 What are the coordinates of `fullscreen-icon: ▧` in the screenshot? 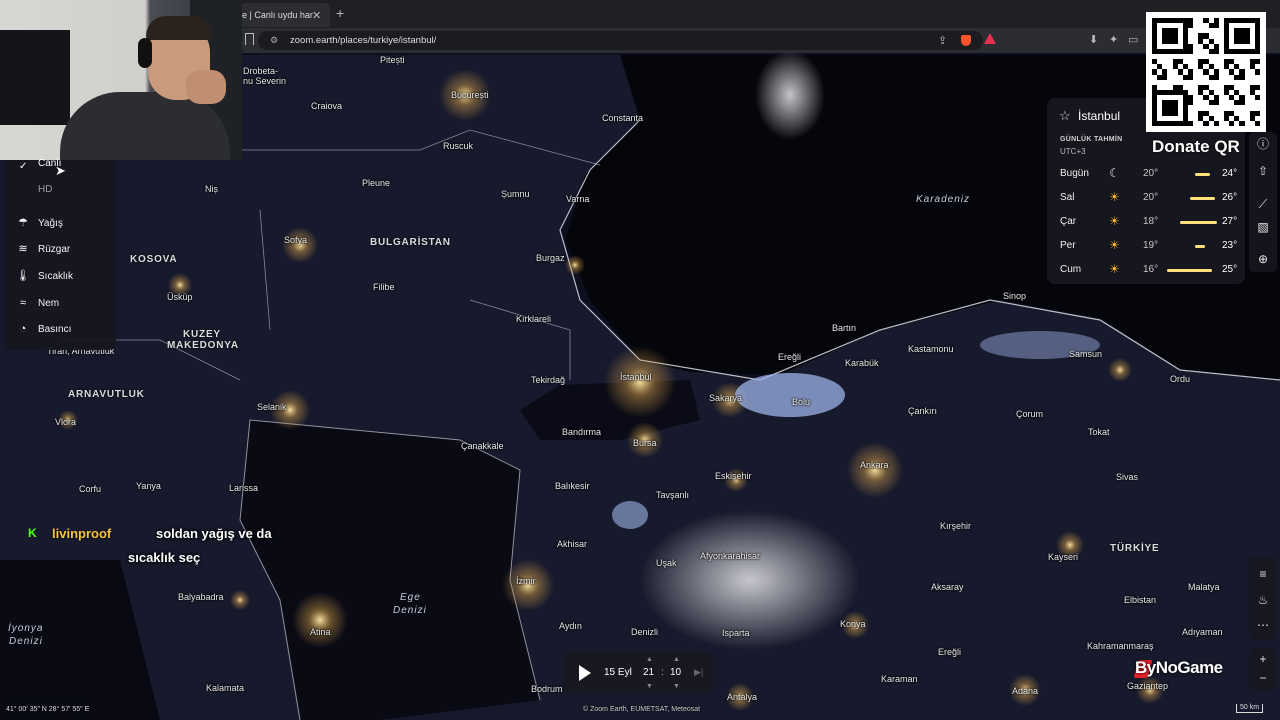 It's located at (1263, 227).